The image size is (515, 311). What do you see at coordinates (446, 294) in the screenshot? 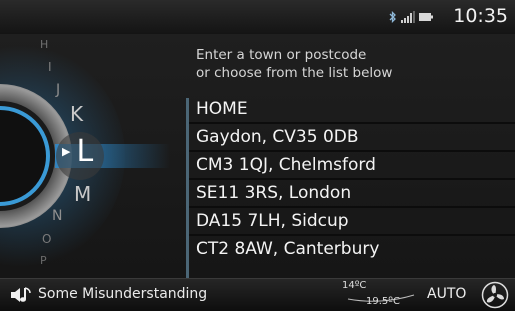
I see `climate-mode: AUTO` at bounding box center [446, 294].